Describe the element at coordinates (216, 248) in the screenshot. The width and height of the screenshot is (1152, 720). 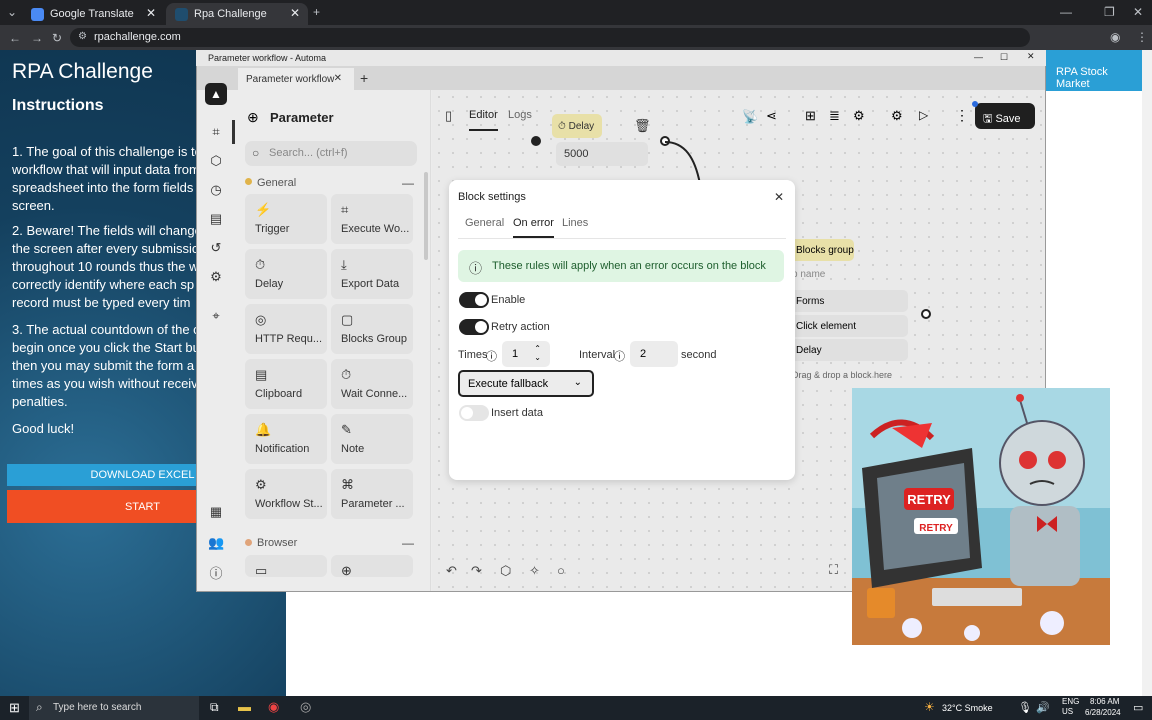
I see `logs-icon: ↺` at that location.